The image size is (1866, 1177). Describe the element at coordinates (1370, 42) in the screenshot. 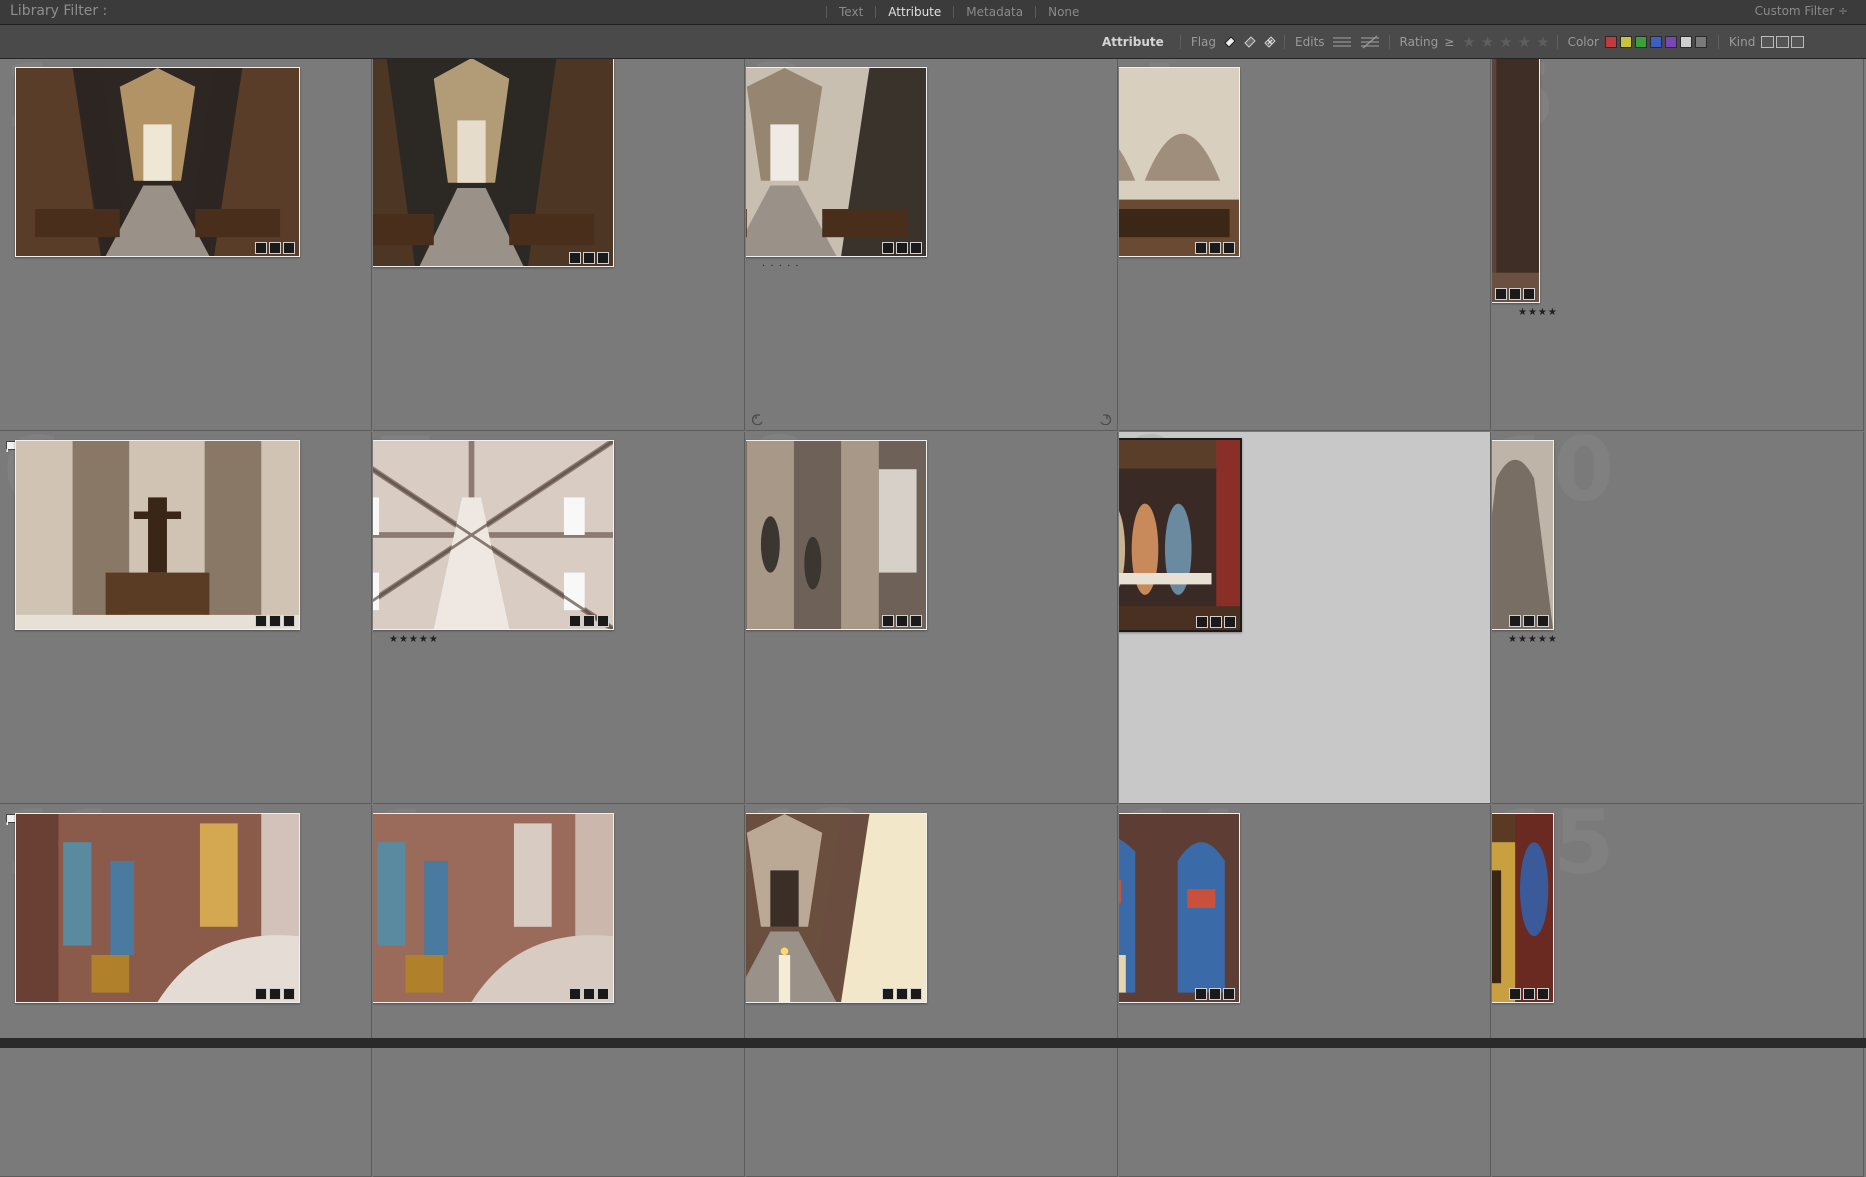

I see `unedited-filter-icon` at that location.